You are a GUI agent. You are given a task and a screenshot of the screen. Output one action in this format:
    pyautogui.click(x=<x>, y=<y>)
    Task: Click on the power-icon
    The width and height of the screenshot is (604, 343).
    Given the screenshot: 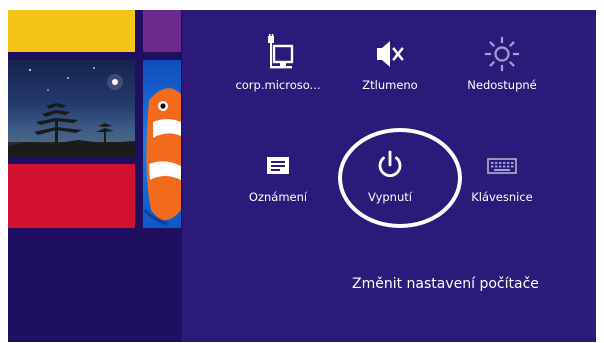 What is the action you would take?
    pyautogui.click(x=390, y=166)
    